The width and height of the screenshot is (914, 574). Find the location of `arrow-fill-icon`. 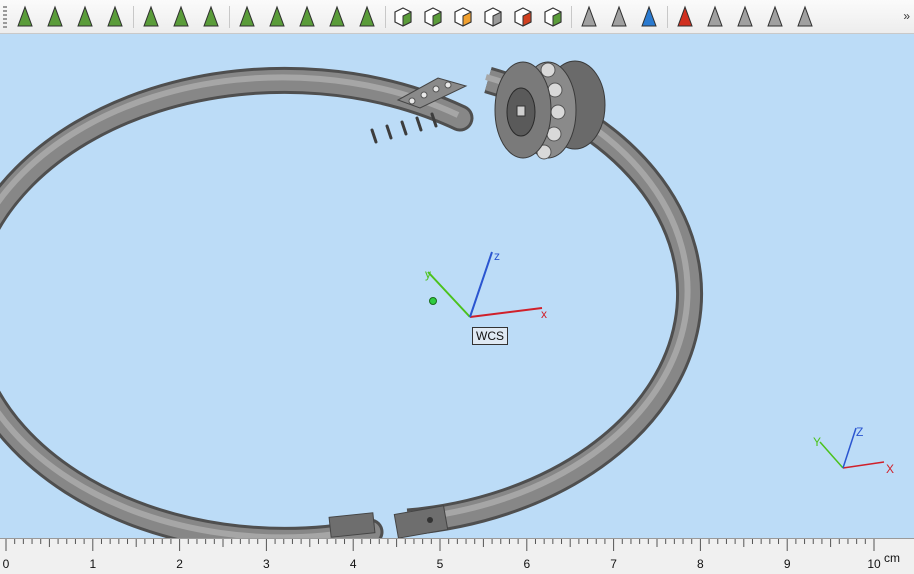

arrow-fill-icon is located at coordinates (775, 17).